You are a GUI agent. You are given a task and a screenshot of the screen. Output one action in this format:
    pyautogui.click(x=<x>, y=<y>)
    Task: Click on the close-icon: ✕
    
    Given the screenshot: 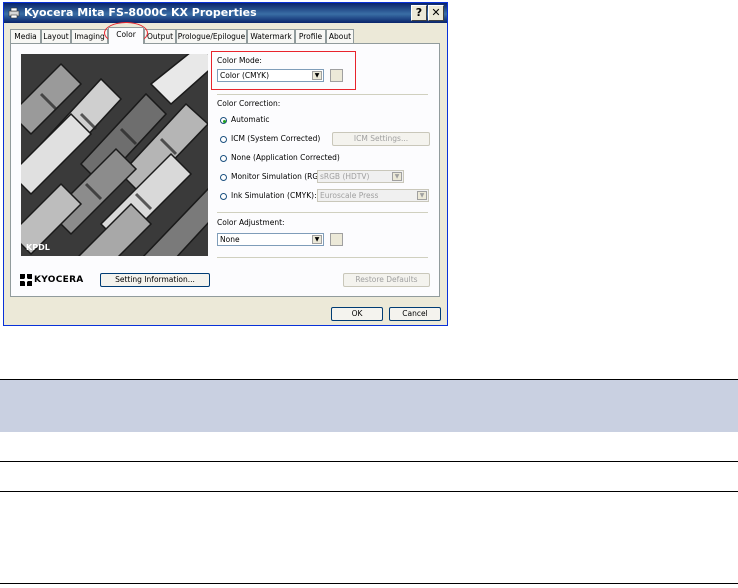 What is the action you would take?
    pyautogui.click(x=436, y=12)
    